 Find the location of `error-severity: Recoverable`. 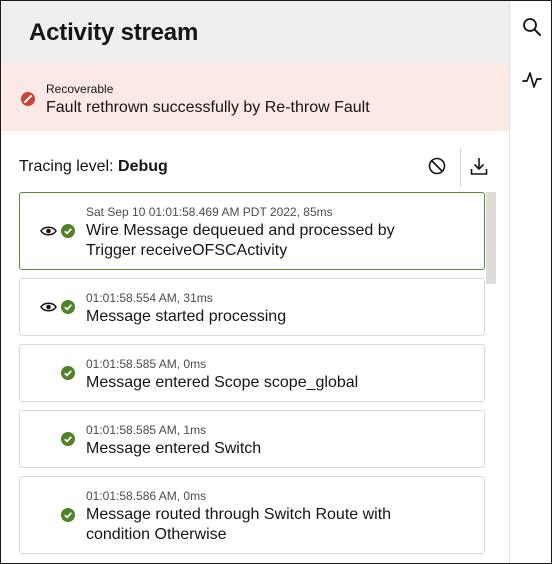

error-severity: Recoverable is located at coordinates (80, 89).